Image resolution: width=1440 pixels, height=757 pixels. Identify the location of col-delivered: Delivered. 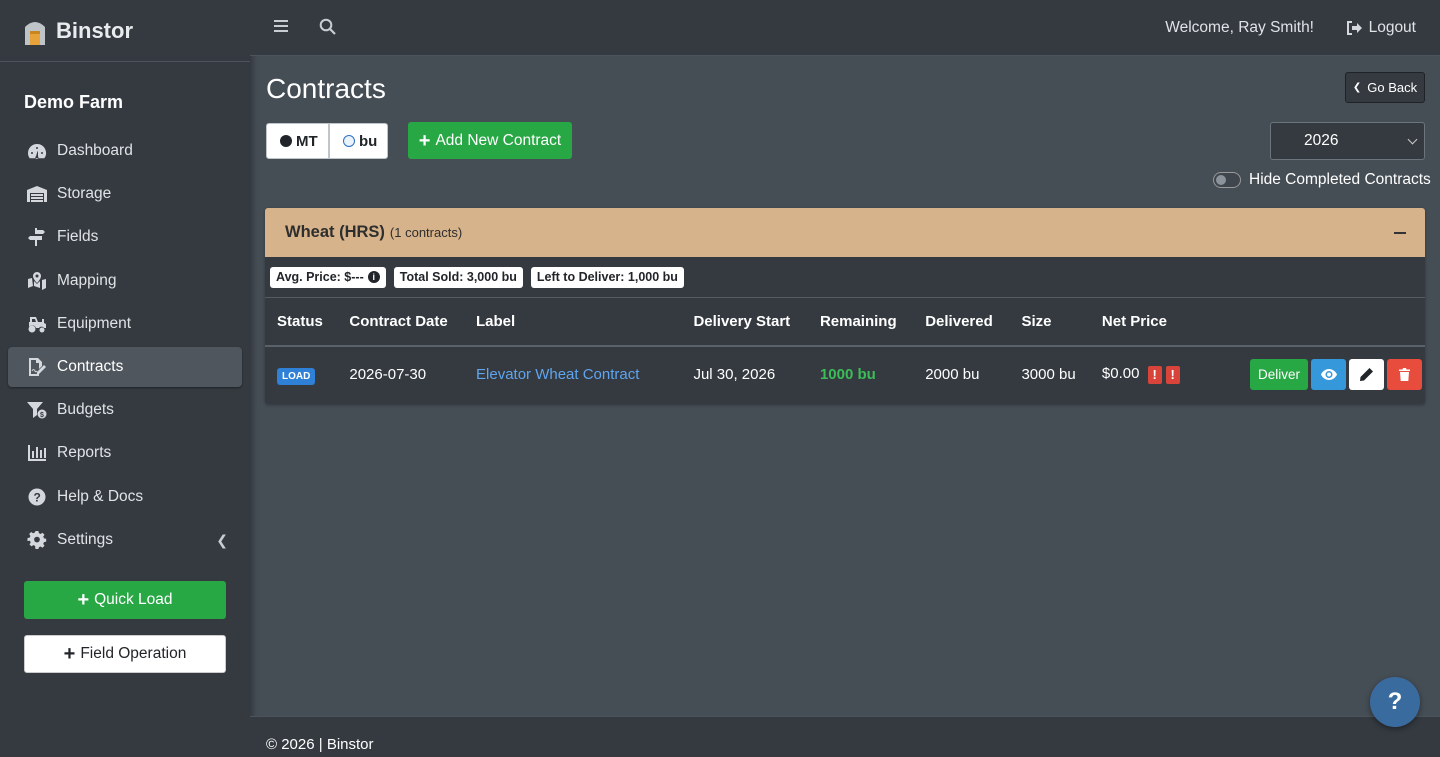
(961, 322).